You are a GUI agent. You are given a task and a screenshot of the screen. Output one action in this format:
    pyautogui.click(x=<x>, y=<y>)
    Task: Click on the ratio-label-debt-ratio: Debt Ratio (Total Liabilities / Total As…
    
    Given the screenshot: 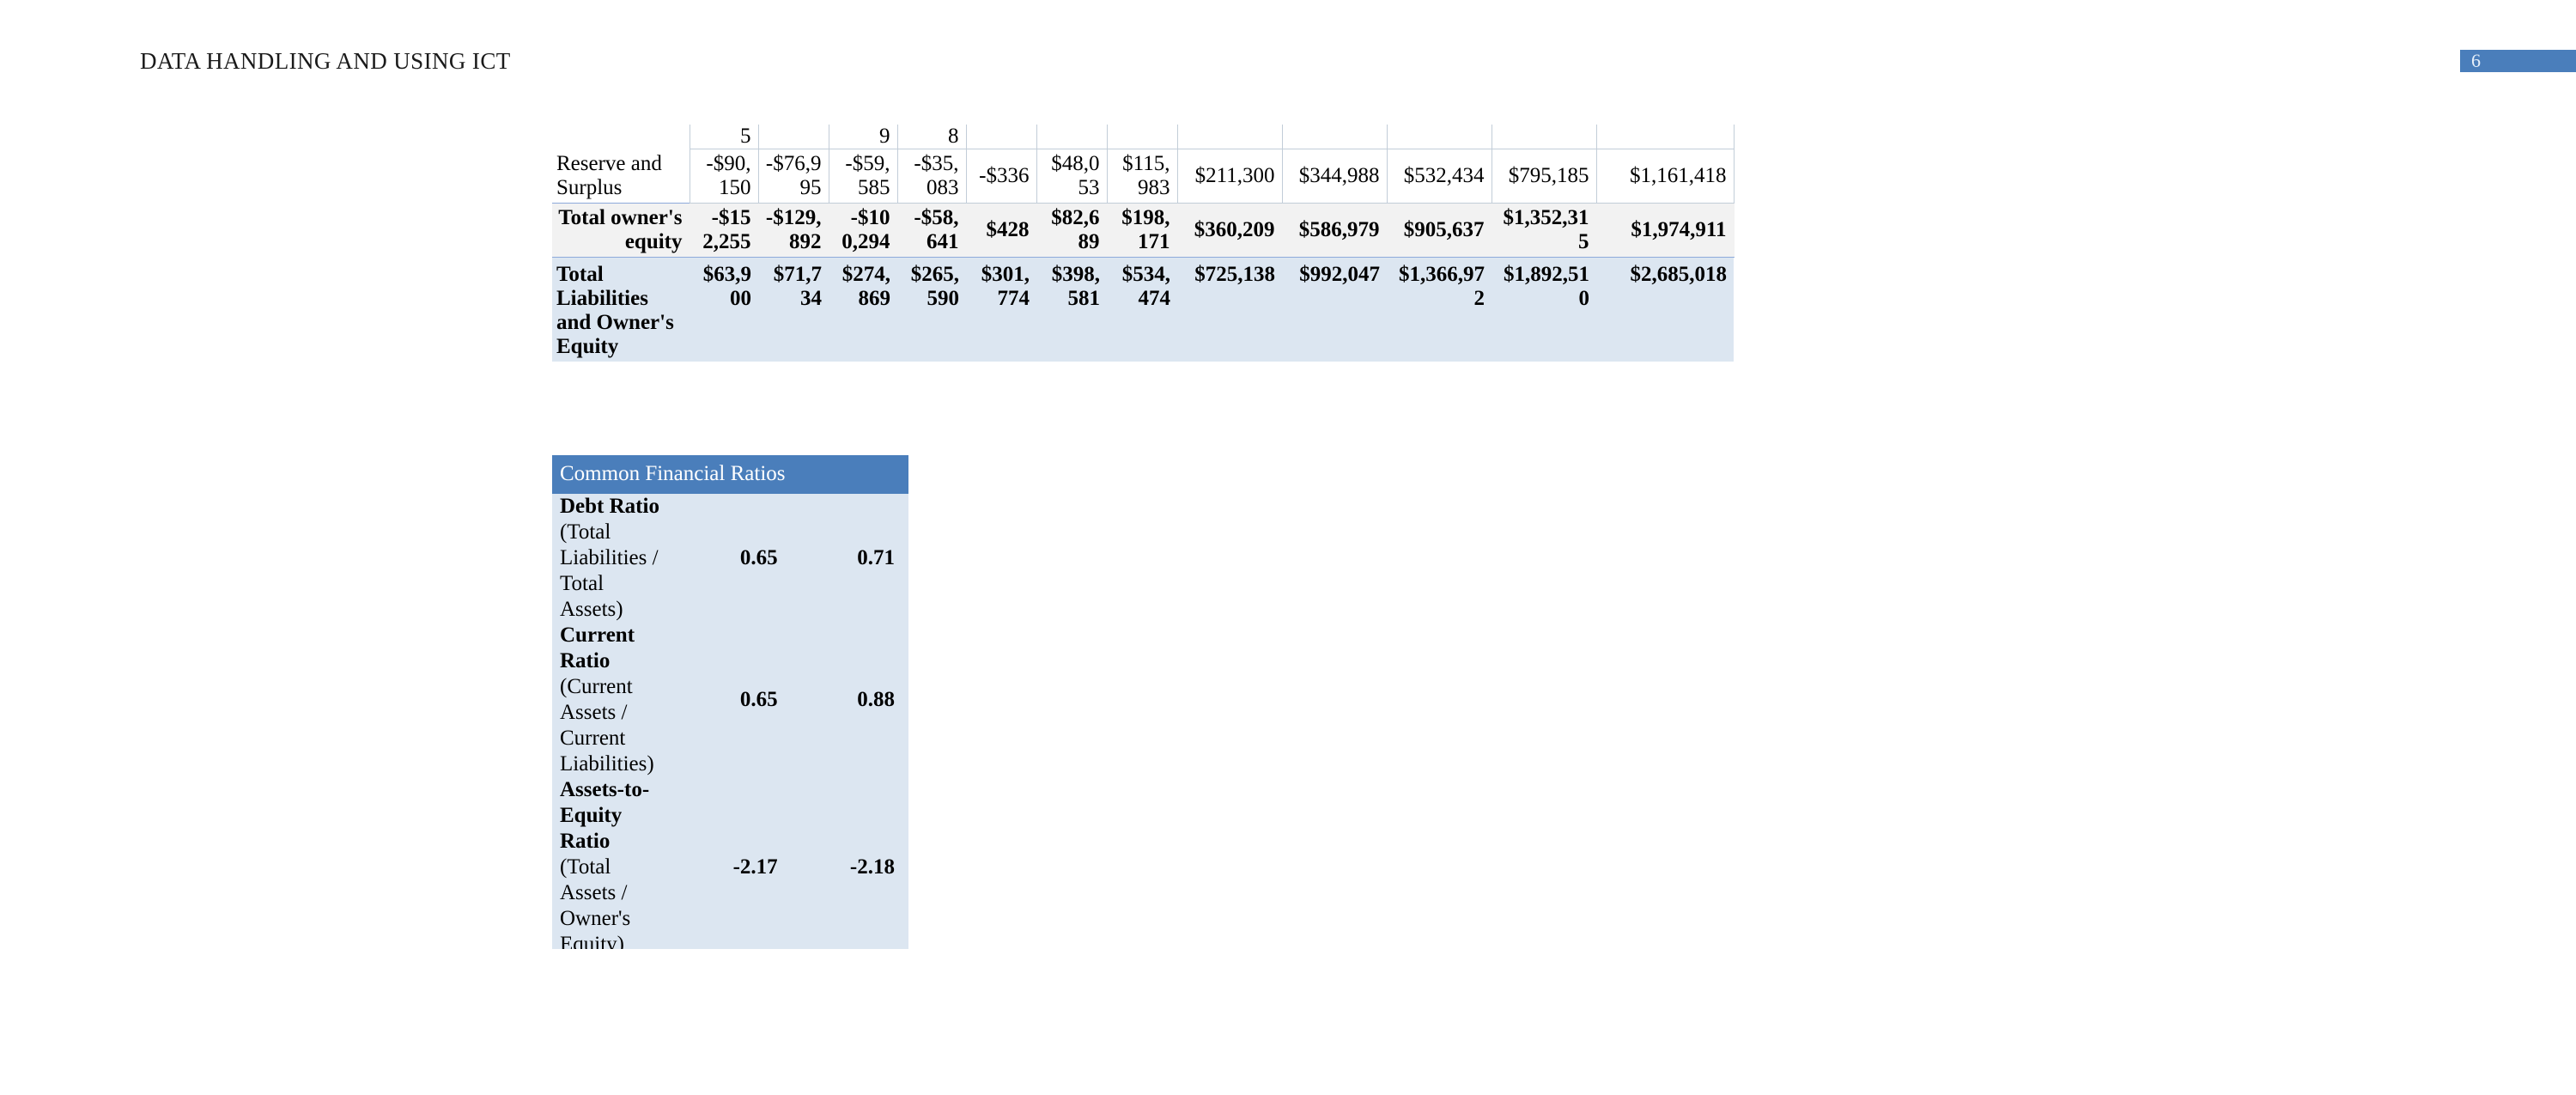 What is the action you would take?
    pyautogui.click(x=611, y=558)
    